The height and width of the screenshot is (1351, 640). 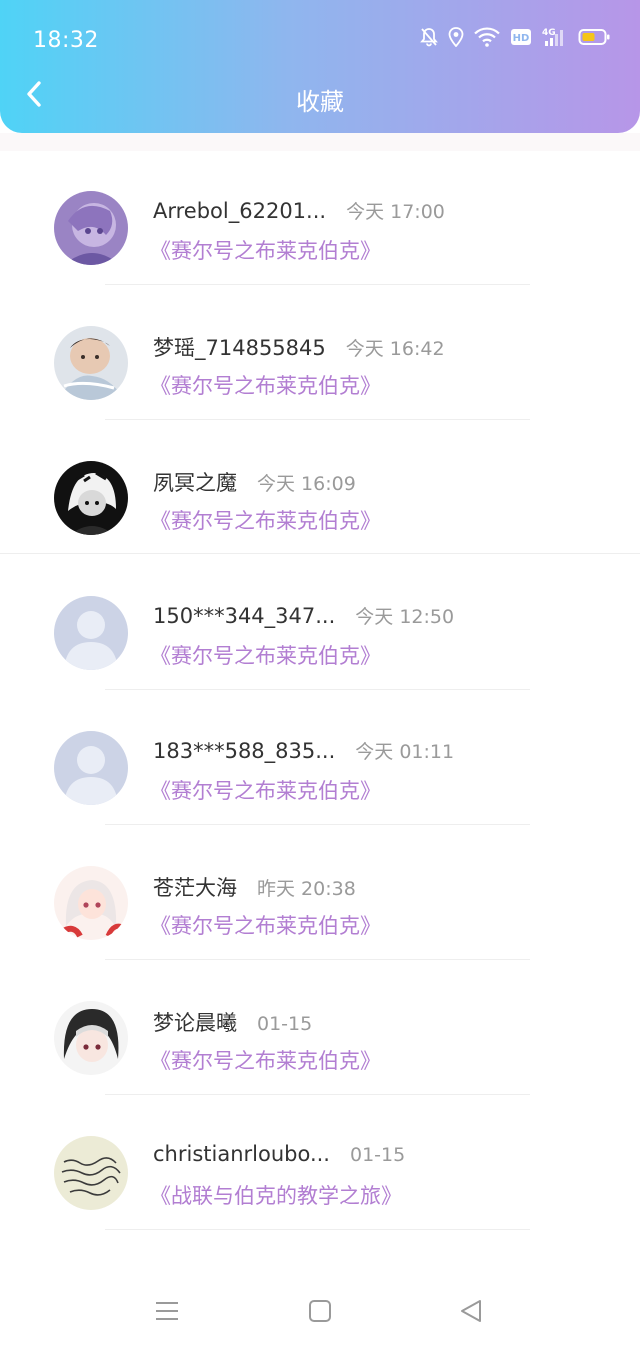 What do you see at coordinates (195, 483) in the screenshot?
I see `user-name: 夙冥之魔` at bounding box center [195, 483].